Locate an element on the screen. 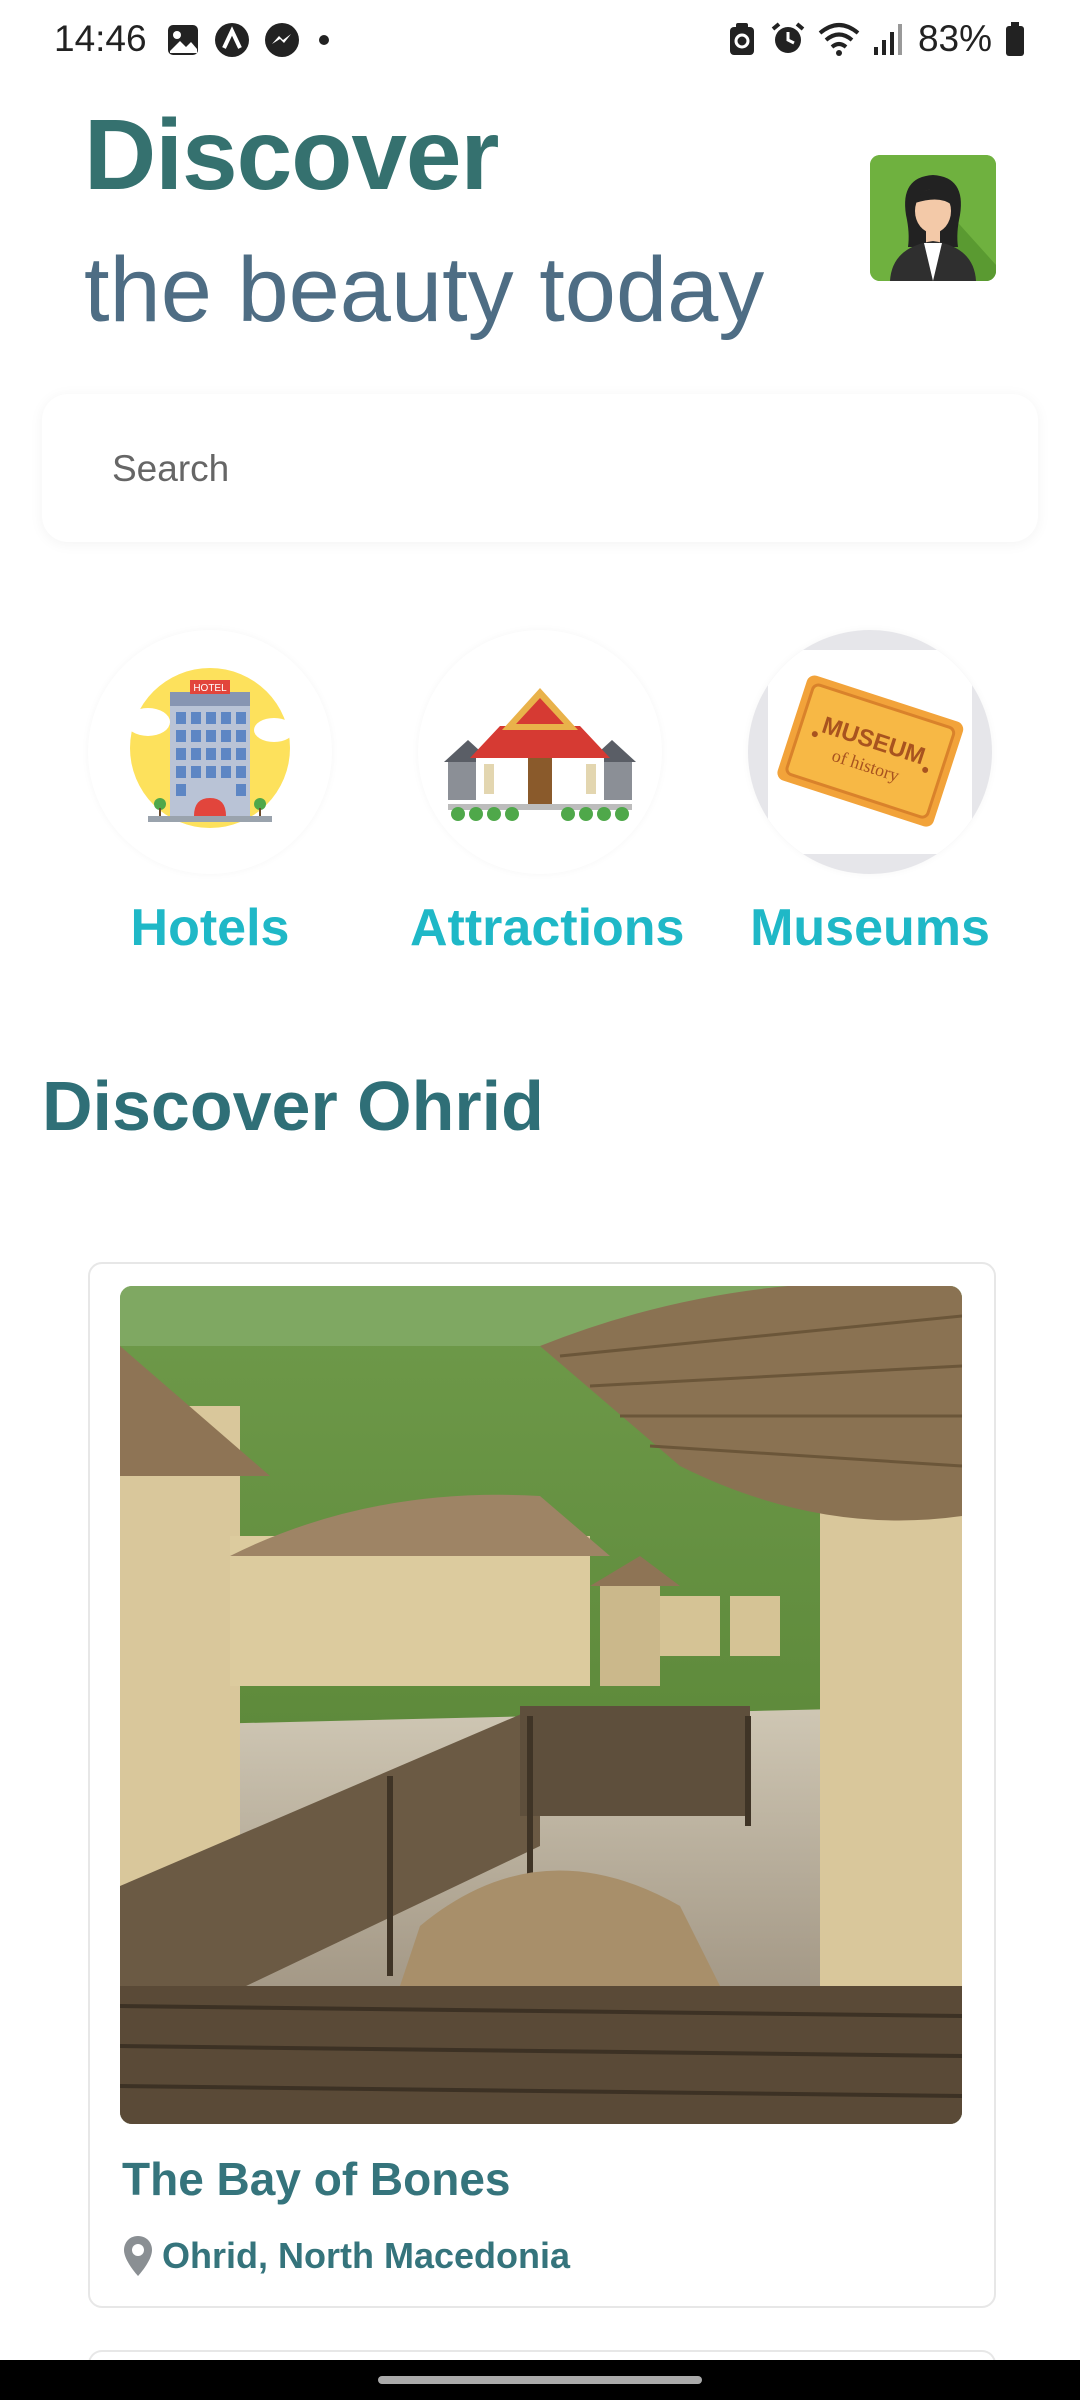 The width and height of the screenshot is (1080, 2400). section-title: Discover Ohrid is located at coordinates (293, 1106).